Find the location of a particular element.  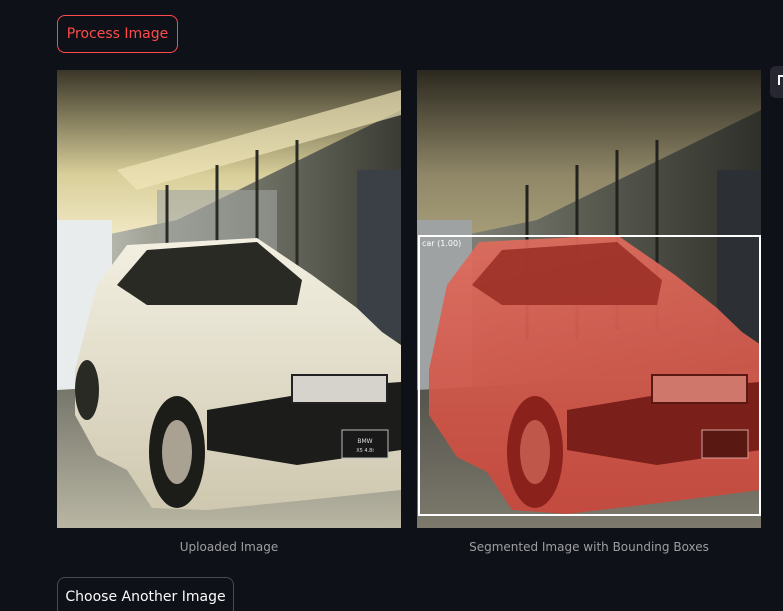

plate-line1: BMW is located at coordinates (364, 441).